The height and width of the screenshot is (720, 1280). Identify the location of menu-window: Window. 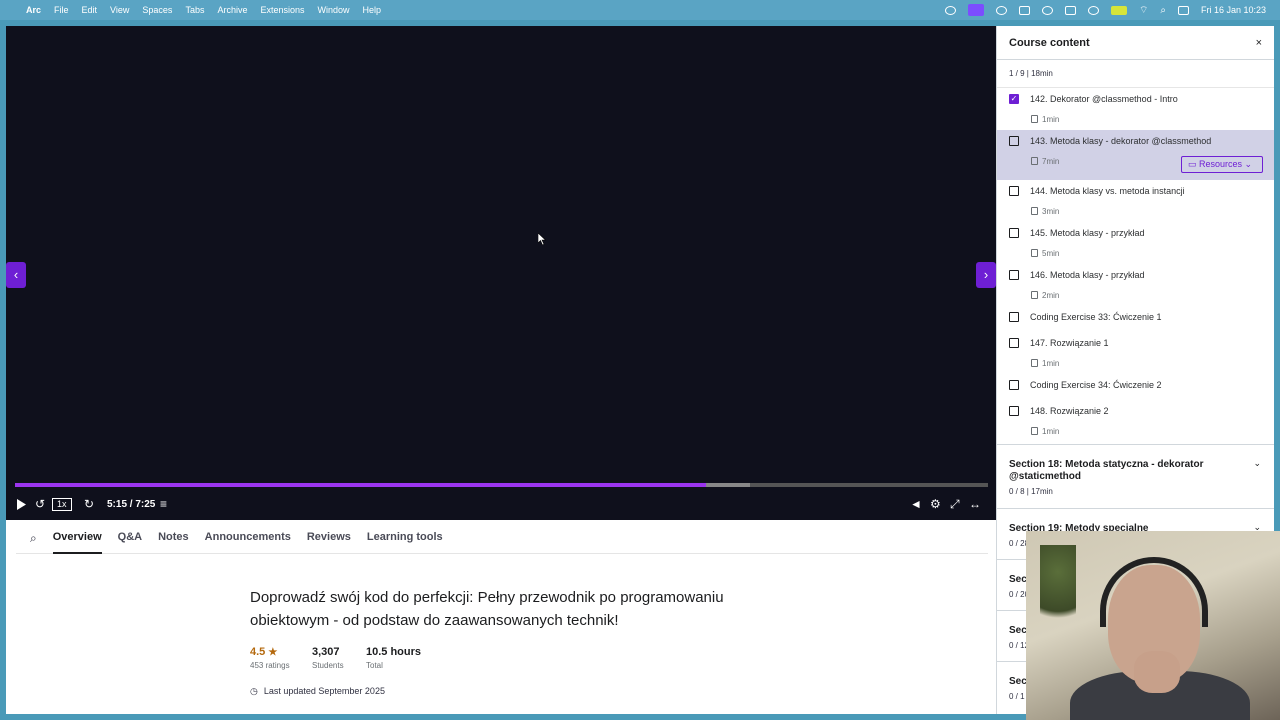
(334, 10).